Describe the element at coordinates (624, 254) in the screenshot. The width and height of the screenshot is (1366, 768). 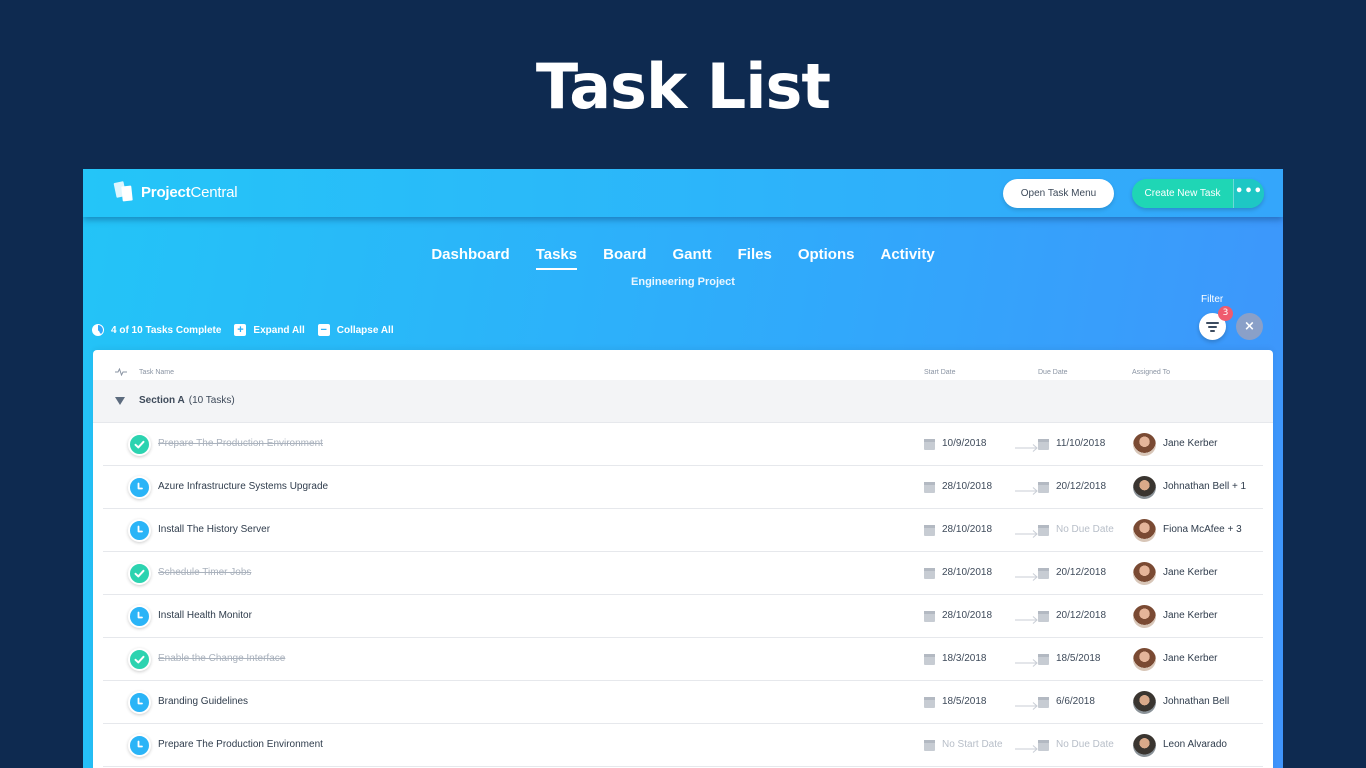
I see `nav-board: Board` at that location.